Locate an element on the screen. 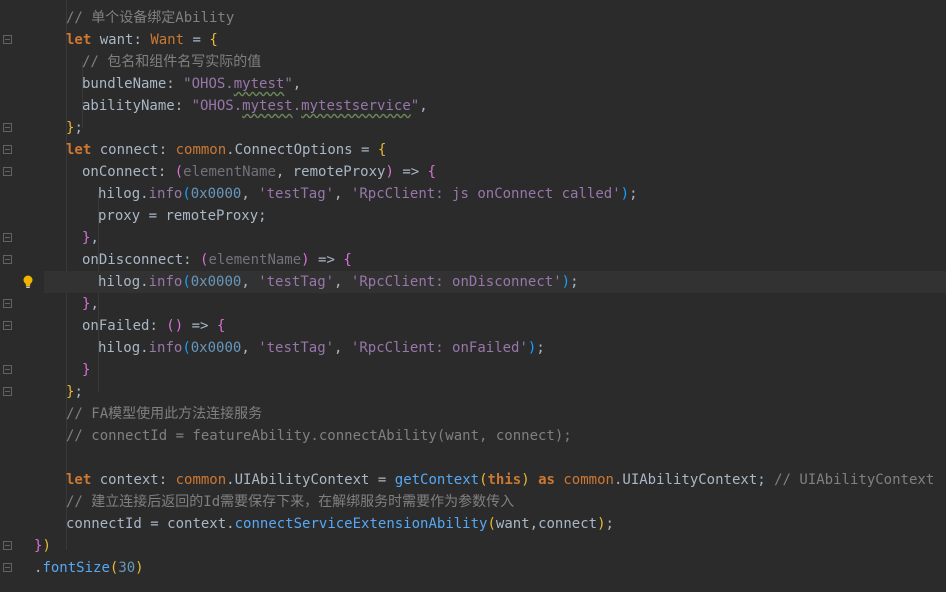  code-token: this is located at coordinates (504, 480).